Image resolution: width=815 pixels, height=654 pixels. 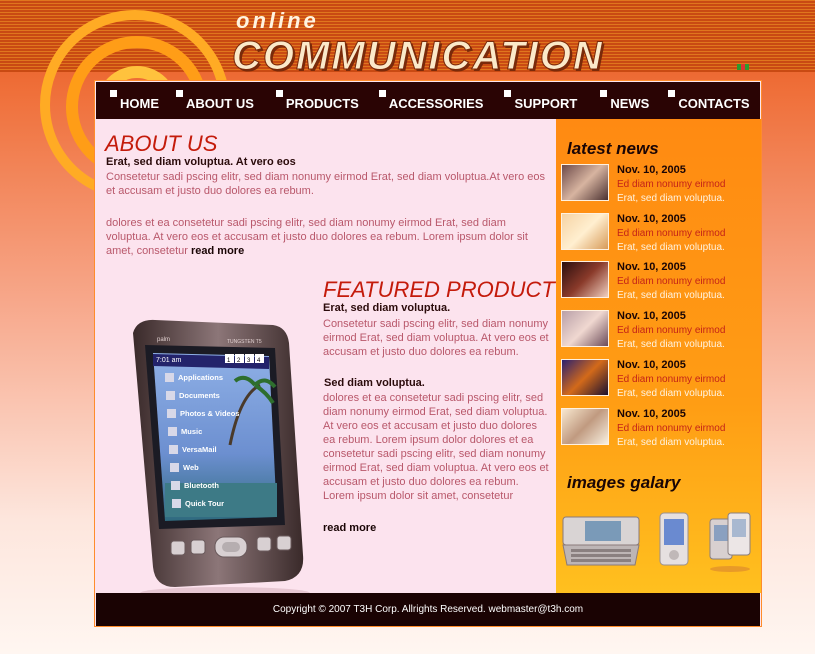 What do you see at coordinates (191, 431) in the screenshot?
I see `device-app-label: Music` at bounding box center [191, 431].